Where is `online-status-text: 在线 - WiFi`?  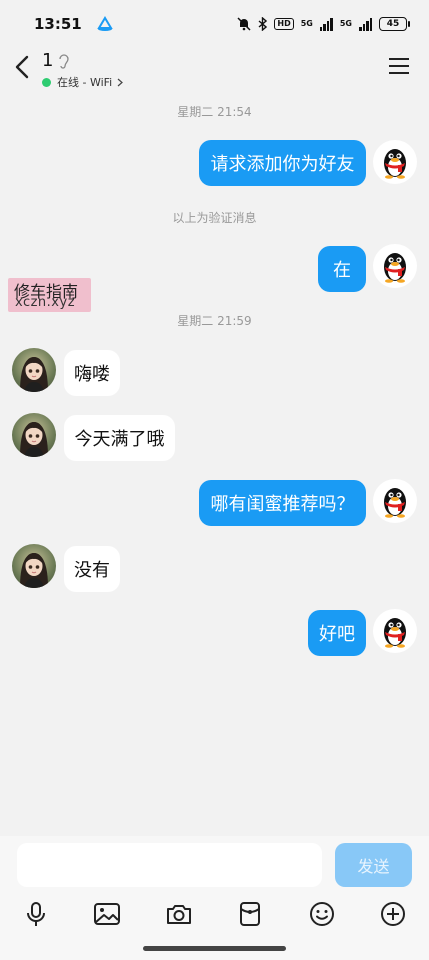
online-status-text: 在线 - WiFi is located at coordinates (85, 82).